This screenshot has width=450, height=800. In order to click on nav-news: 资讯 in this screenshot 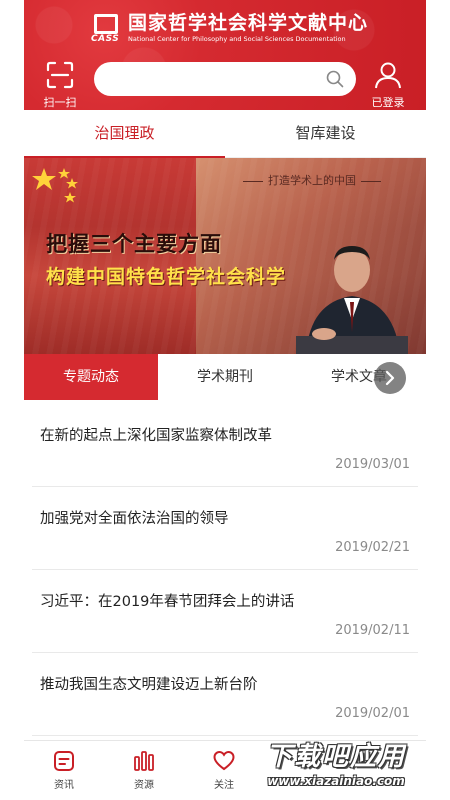, I will do `click(64, 770)`.